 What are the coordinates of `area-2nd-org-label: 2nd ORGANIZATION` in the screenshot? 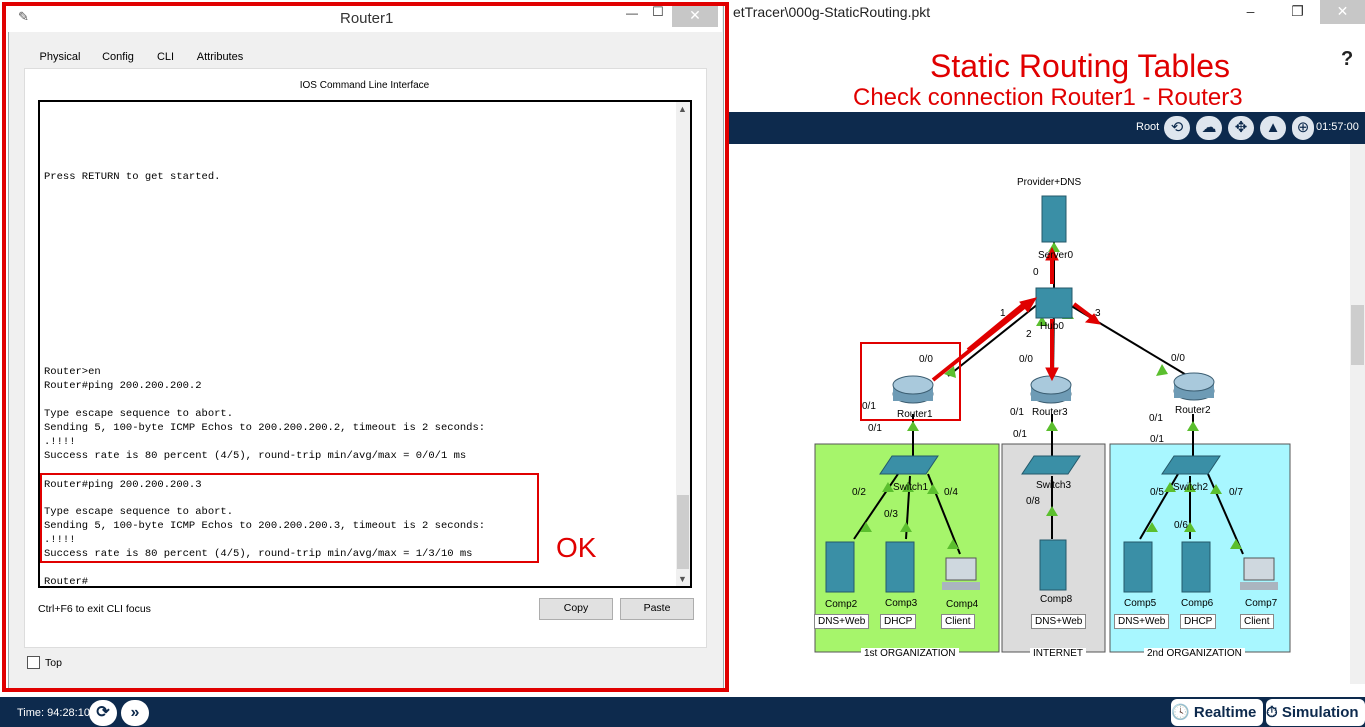 It's located at (1194, 653).